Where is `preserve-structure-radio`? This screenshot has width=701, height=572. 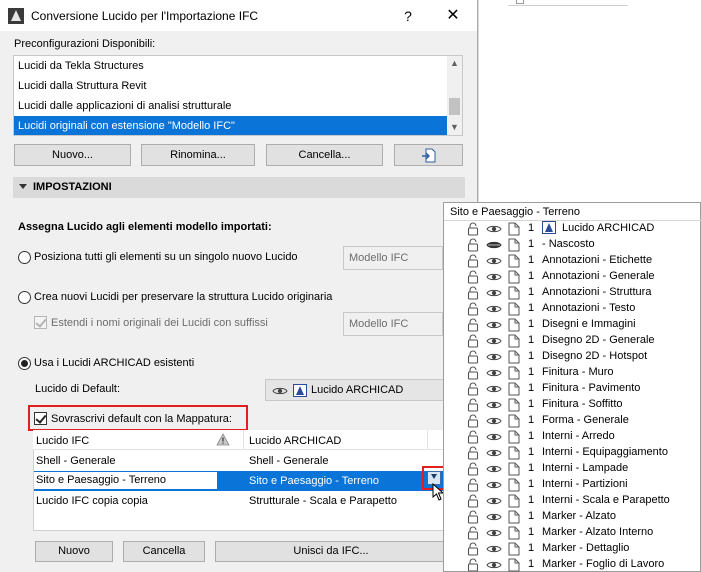
preserve-structure-radio is located at coordinates (24, 297).